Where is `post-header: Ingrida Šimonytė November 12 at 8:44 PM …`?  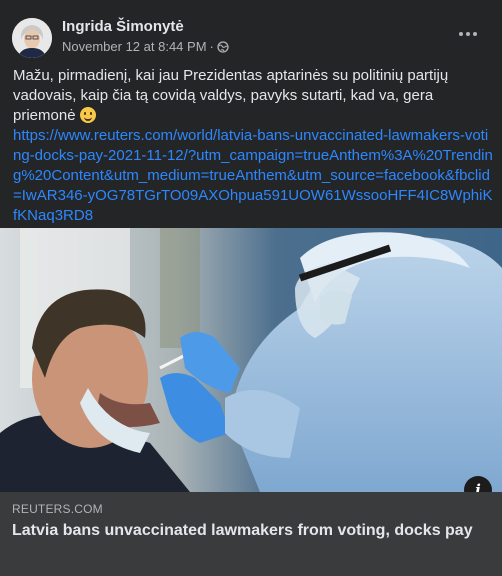 post-header: Ingrida Šimonytė November 12 at 8:44 PM … is located at coordinates (251, 40).